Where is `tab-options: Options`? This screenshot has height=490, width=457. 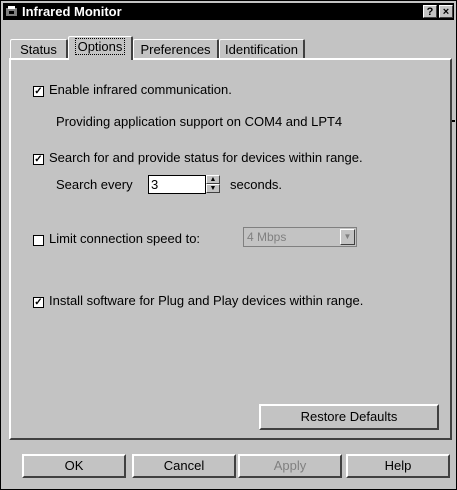
tab-options: Options is located at coordinates (100, 48).